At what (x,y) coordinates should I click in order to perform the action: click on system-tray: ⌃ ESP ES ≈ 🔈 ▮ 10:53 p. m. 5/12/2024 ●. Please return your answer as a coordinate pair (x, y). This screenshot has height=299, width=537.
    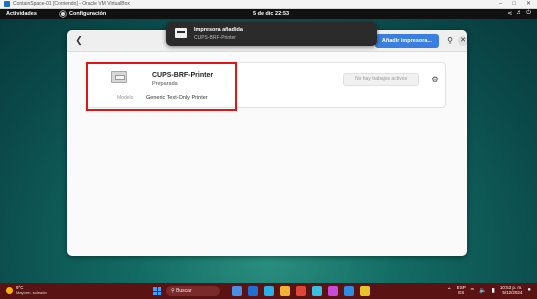
    Looking at the image, I should click on (489, 290).